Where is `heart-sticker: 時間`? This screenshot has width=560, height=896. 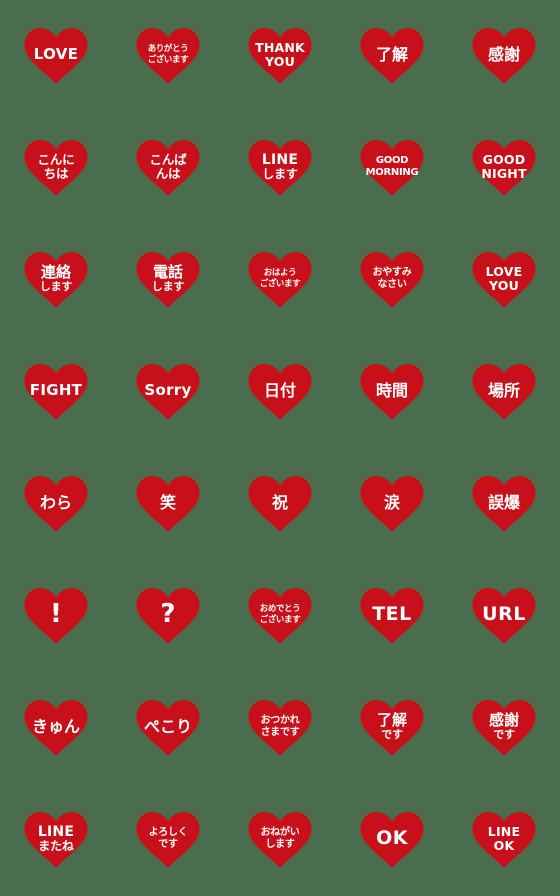 heart-sticker: 時間 is located at coordinates (392, 392).